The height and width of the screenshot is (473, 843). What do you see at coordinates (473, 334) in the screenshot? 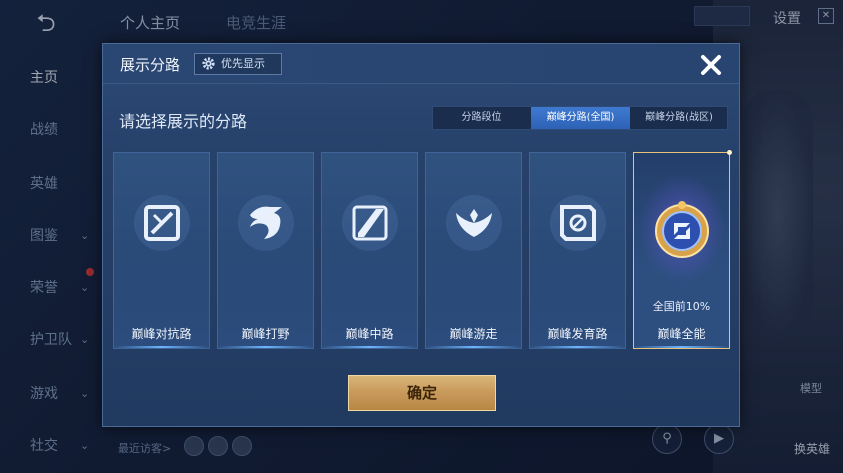
I see `lane-card-label: 巅峰游走` at bounding box center [473, 334].